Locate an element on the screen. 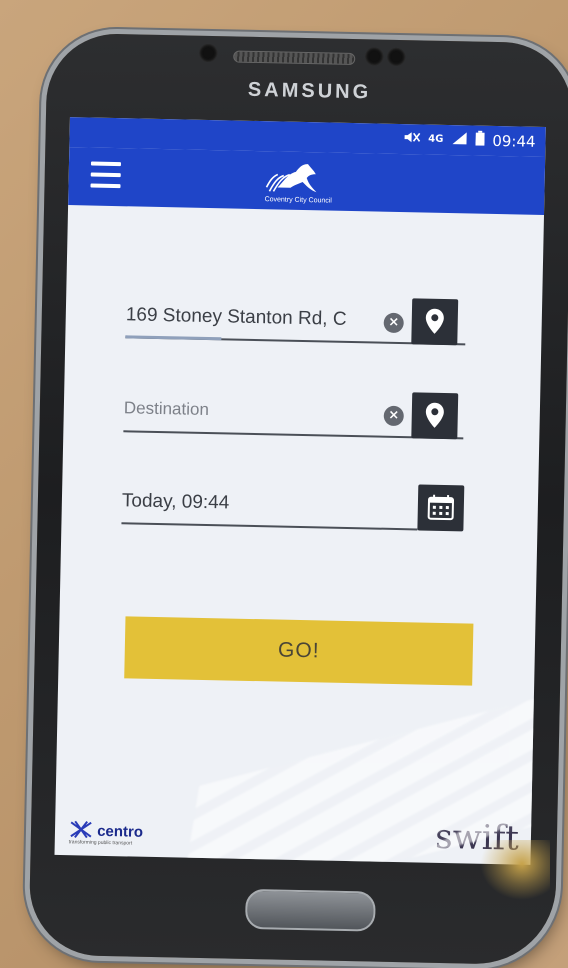 This screenshot has width=568, height=968. battery-icon is located at coordinates (480, 140).